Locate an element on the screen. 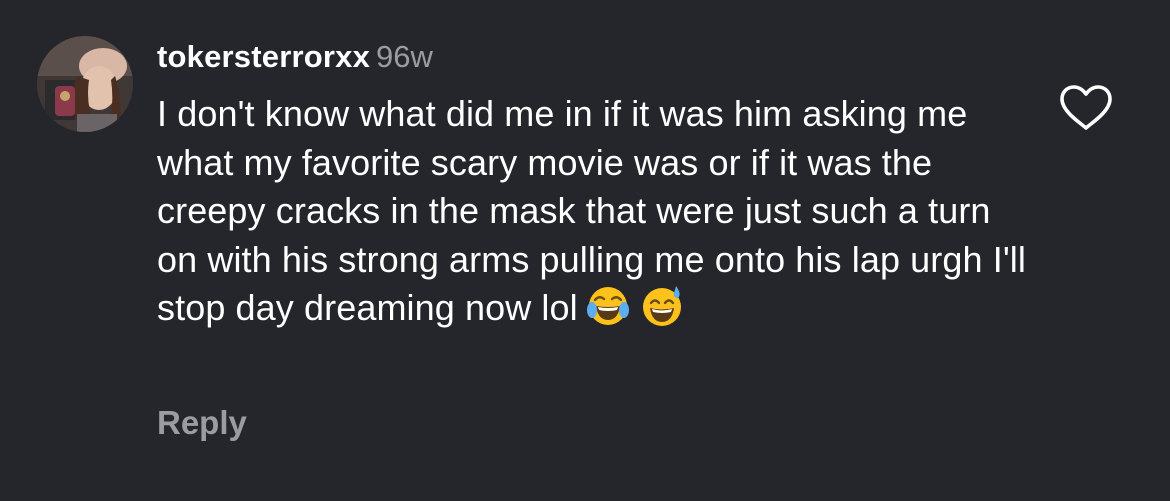  comment-meta: tokersterrorxx 96w is located at coordinates (597, 57).